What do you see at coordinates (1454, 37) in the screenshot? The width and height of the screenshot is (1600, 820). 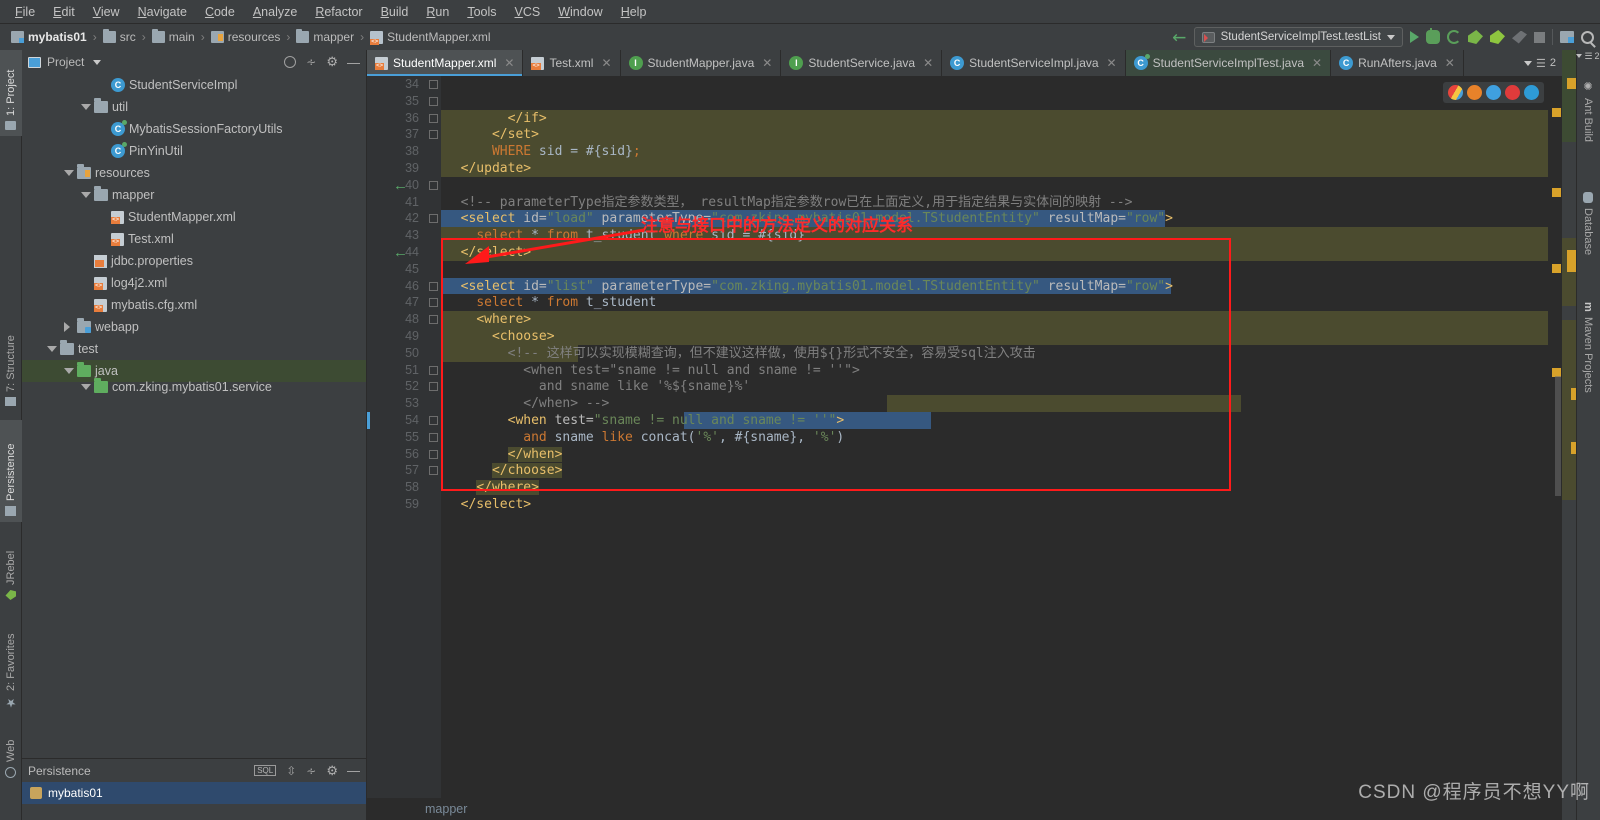 I see `run-with-coverage-button` at bounding box center [1454, 37].